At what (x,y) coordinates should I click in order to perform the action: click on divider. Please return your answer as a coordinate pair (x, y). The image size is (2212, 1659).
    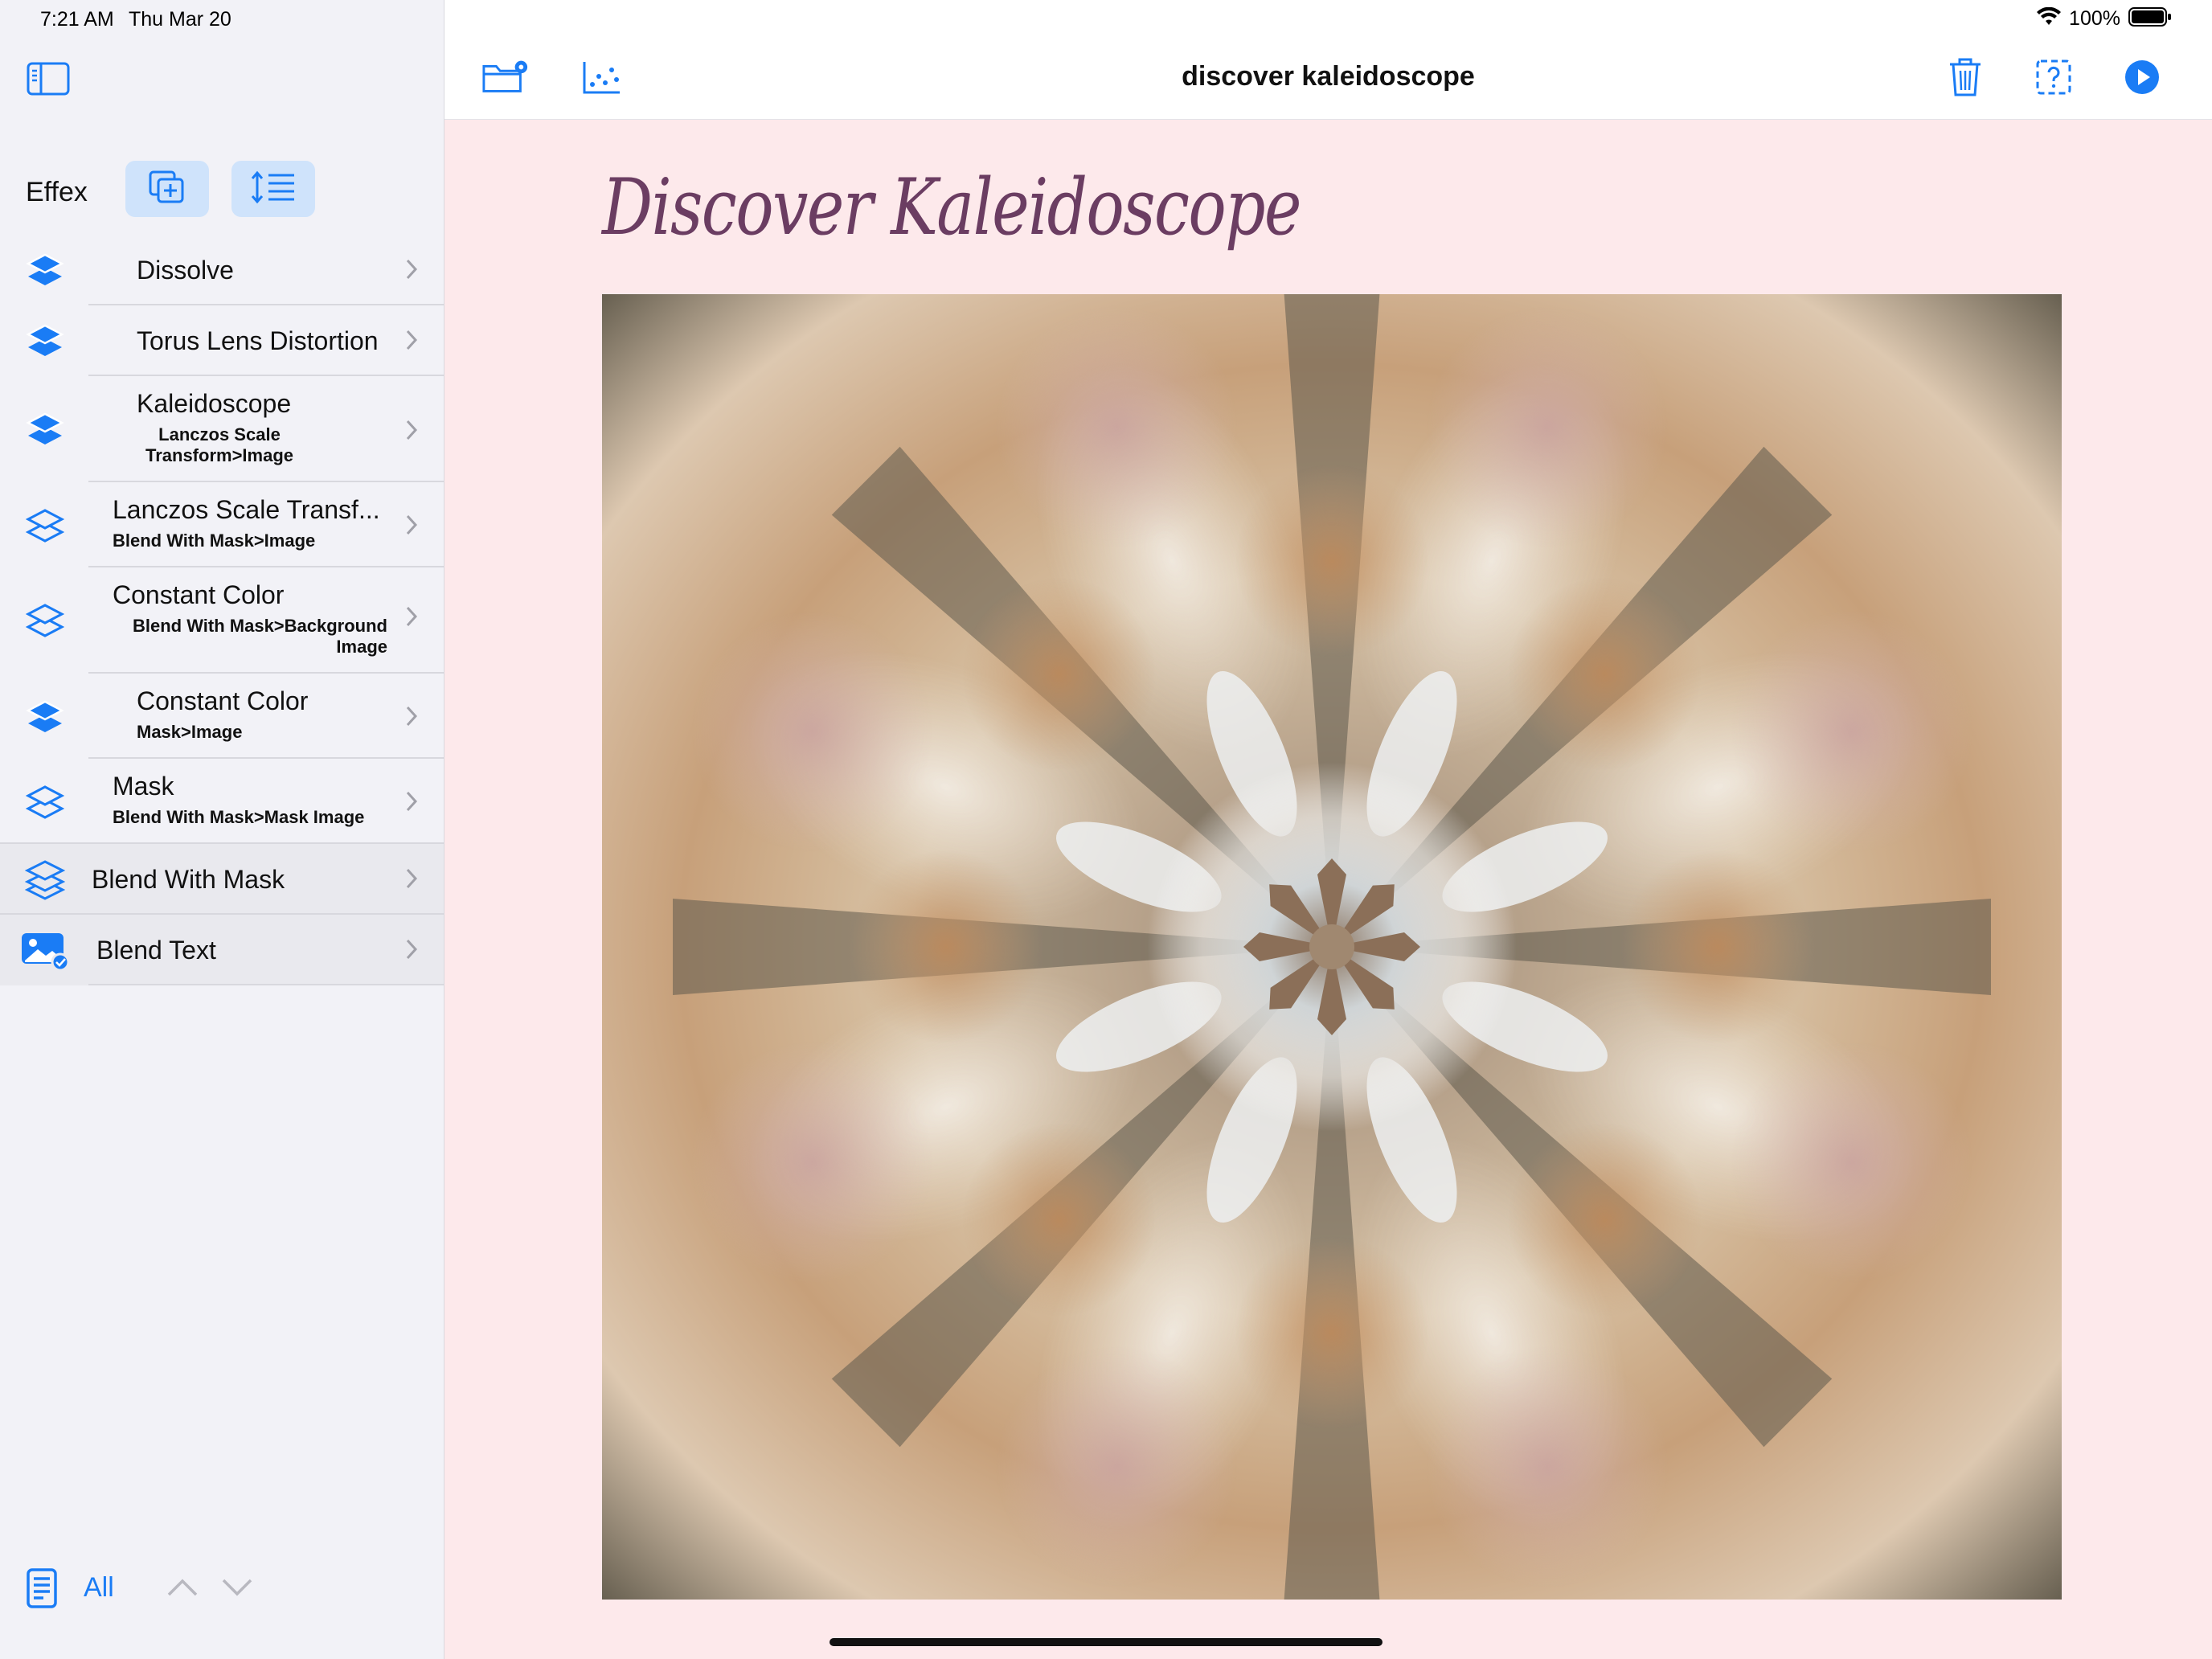
    Looking at the image, I should click on (266, 984).